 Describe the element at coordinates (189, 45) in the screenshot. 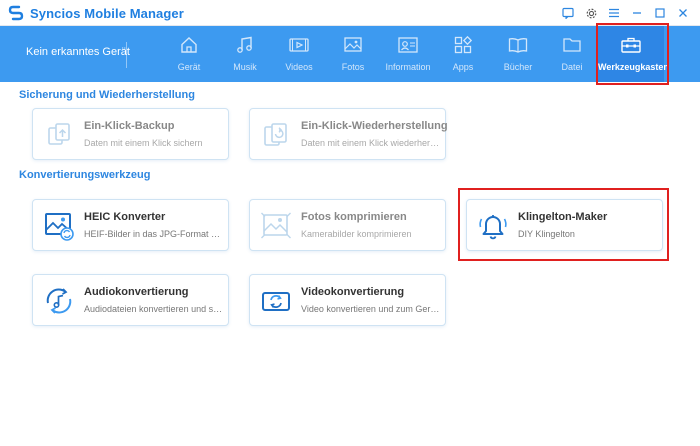

I see `home-icon` at that location.